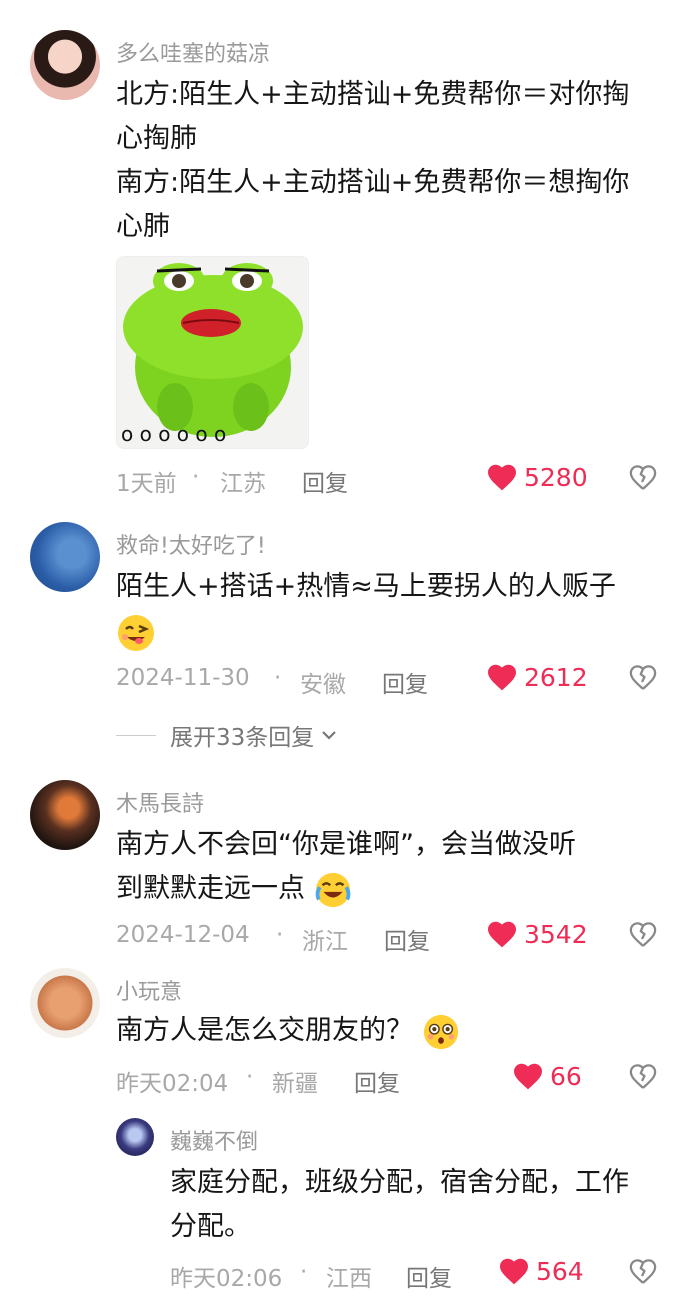 The image size is (690, 1306). I want to click on comment-text-line: 南方人是怎么交朋友的？, so click(288, 1030).